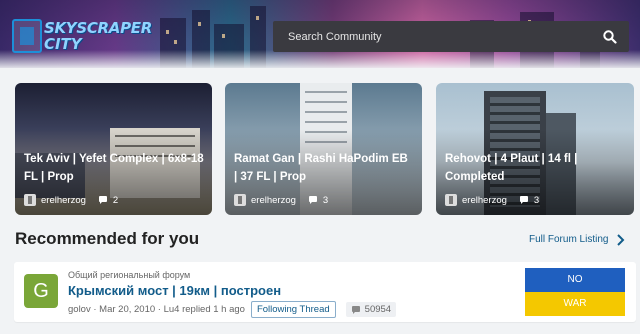 Image resolution: width=640 pixels, height=334 pixels. Describe the element at coordinates (451, 36) in the screenshot. I see `search-input: Search Community` at that location.